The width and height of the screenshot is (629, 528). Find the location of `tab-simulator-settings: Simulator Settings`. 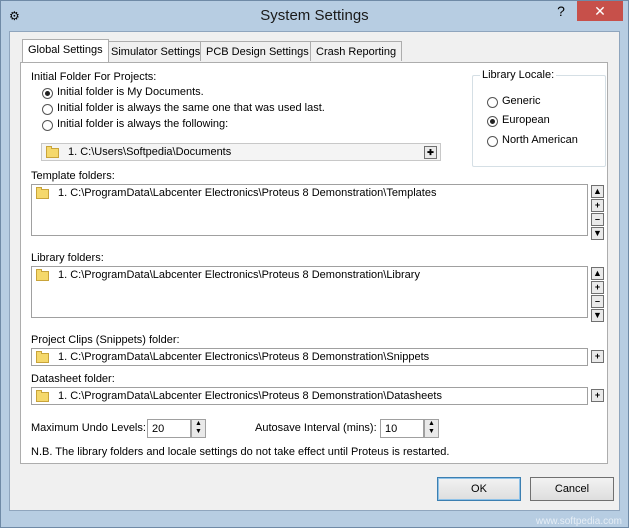

tab-simulator-settings: Simulator Settings is located at coordinates (156, 51).